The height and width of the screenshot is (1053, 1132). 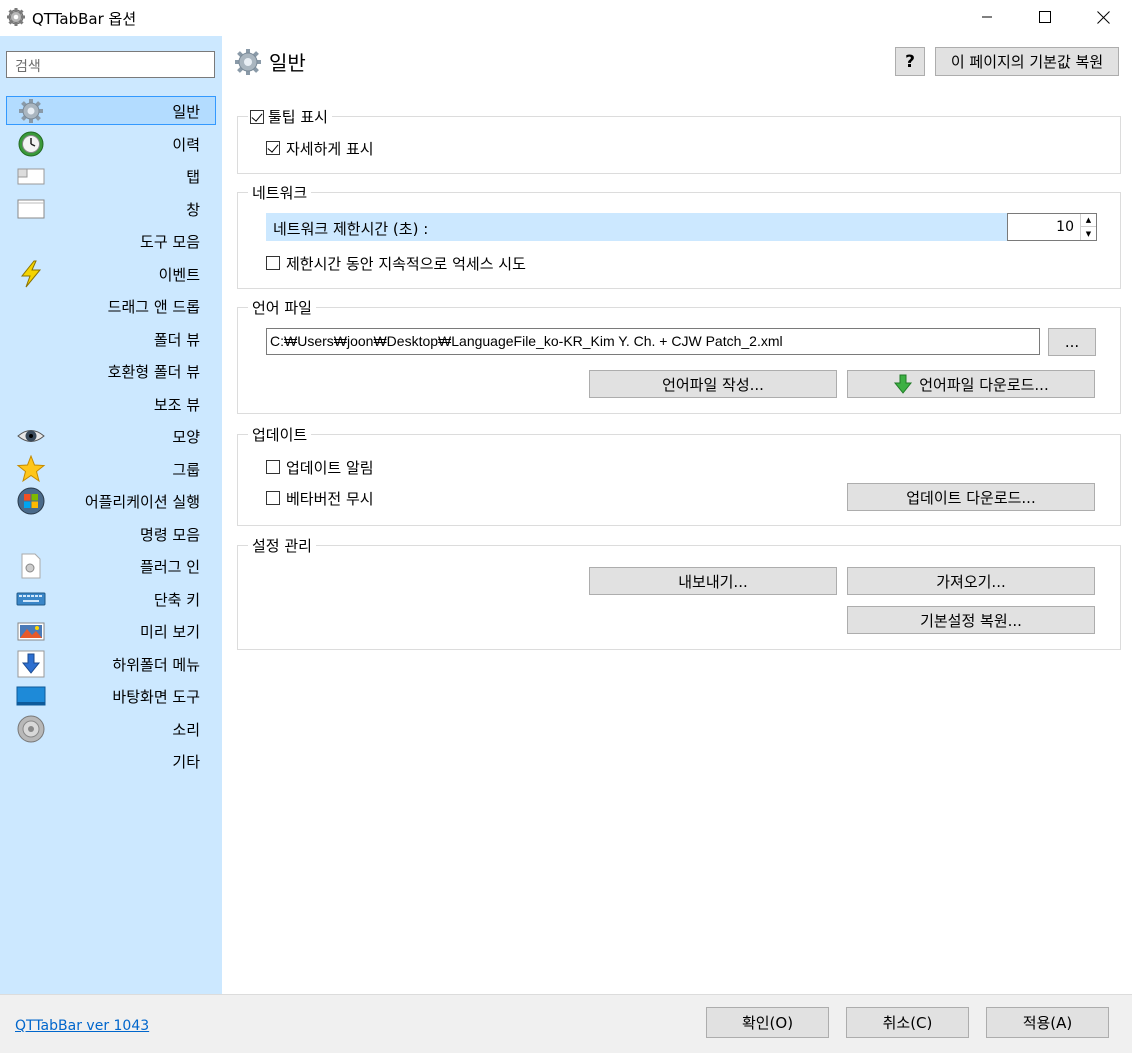 I want to click on sidebar-item-label: 일반, so click(x=186, y=112).